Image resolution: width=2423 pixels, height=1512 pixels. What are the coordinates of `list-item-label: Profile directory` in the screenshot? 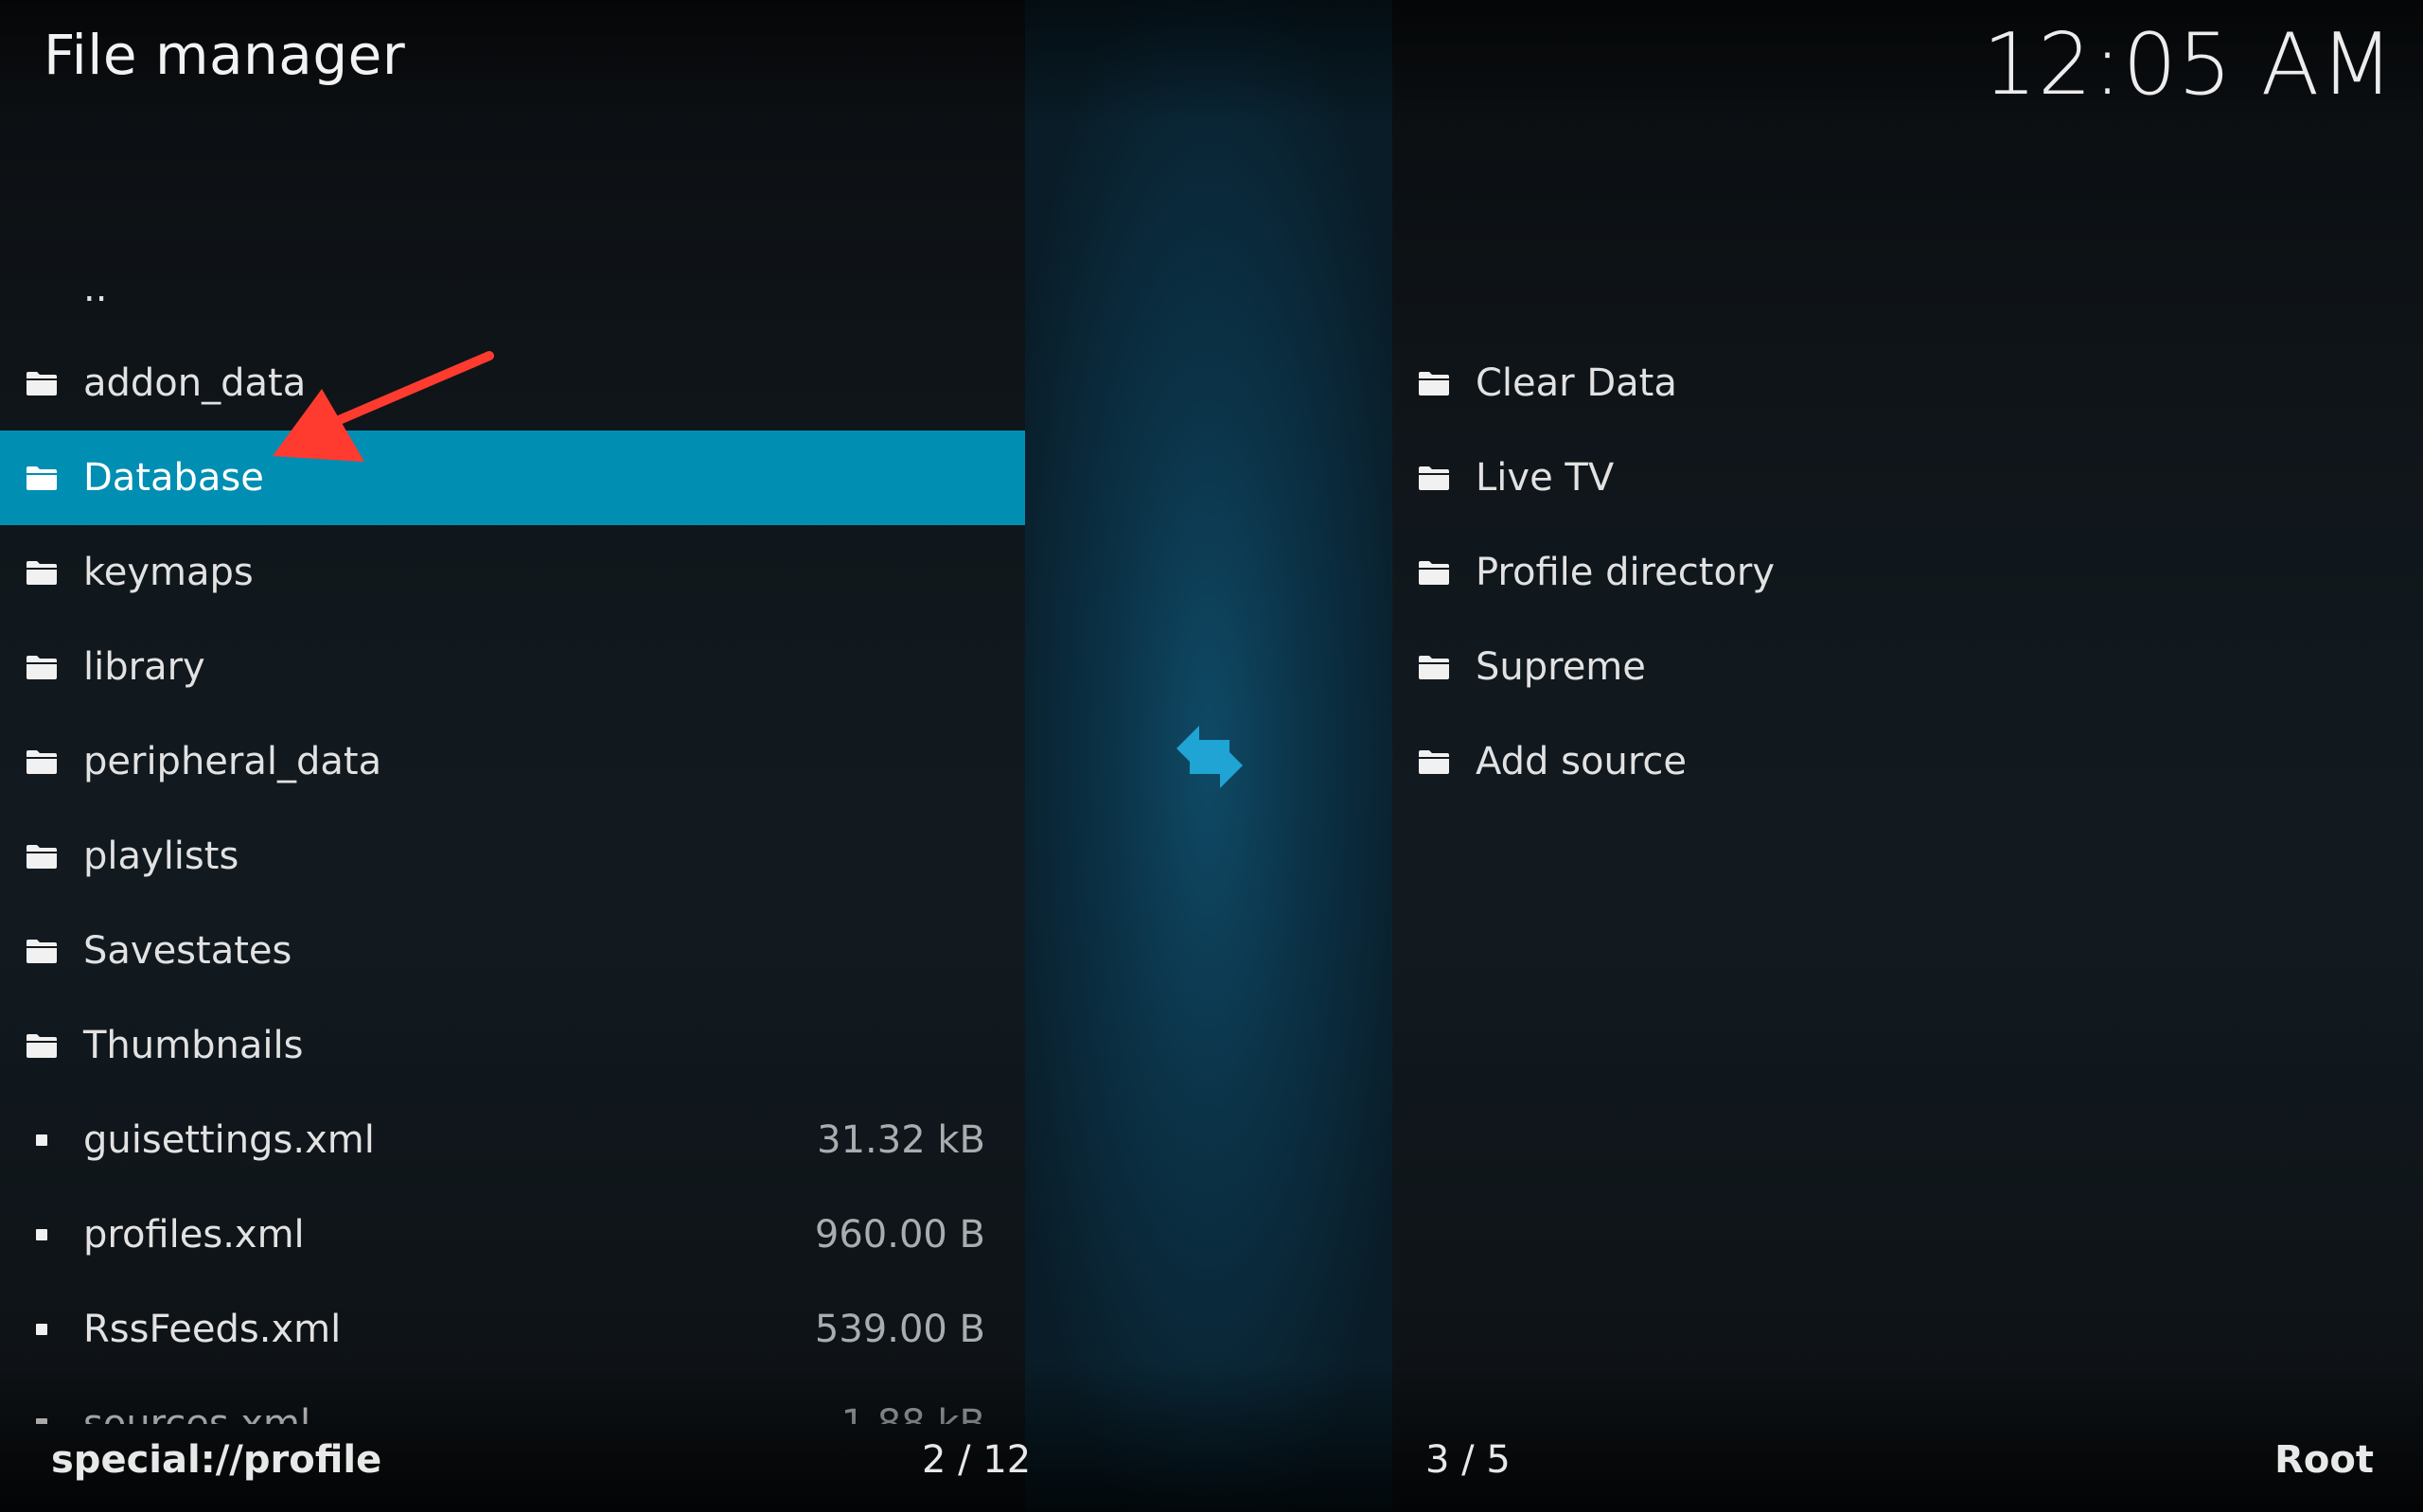 It's located at (1626, 573).